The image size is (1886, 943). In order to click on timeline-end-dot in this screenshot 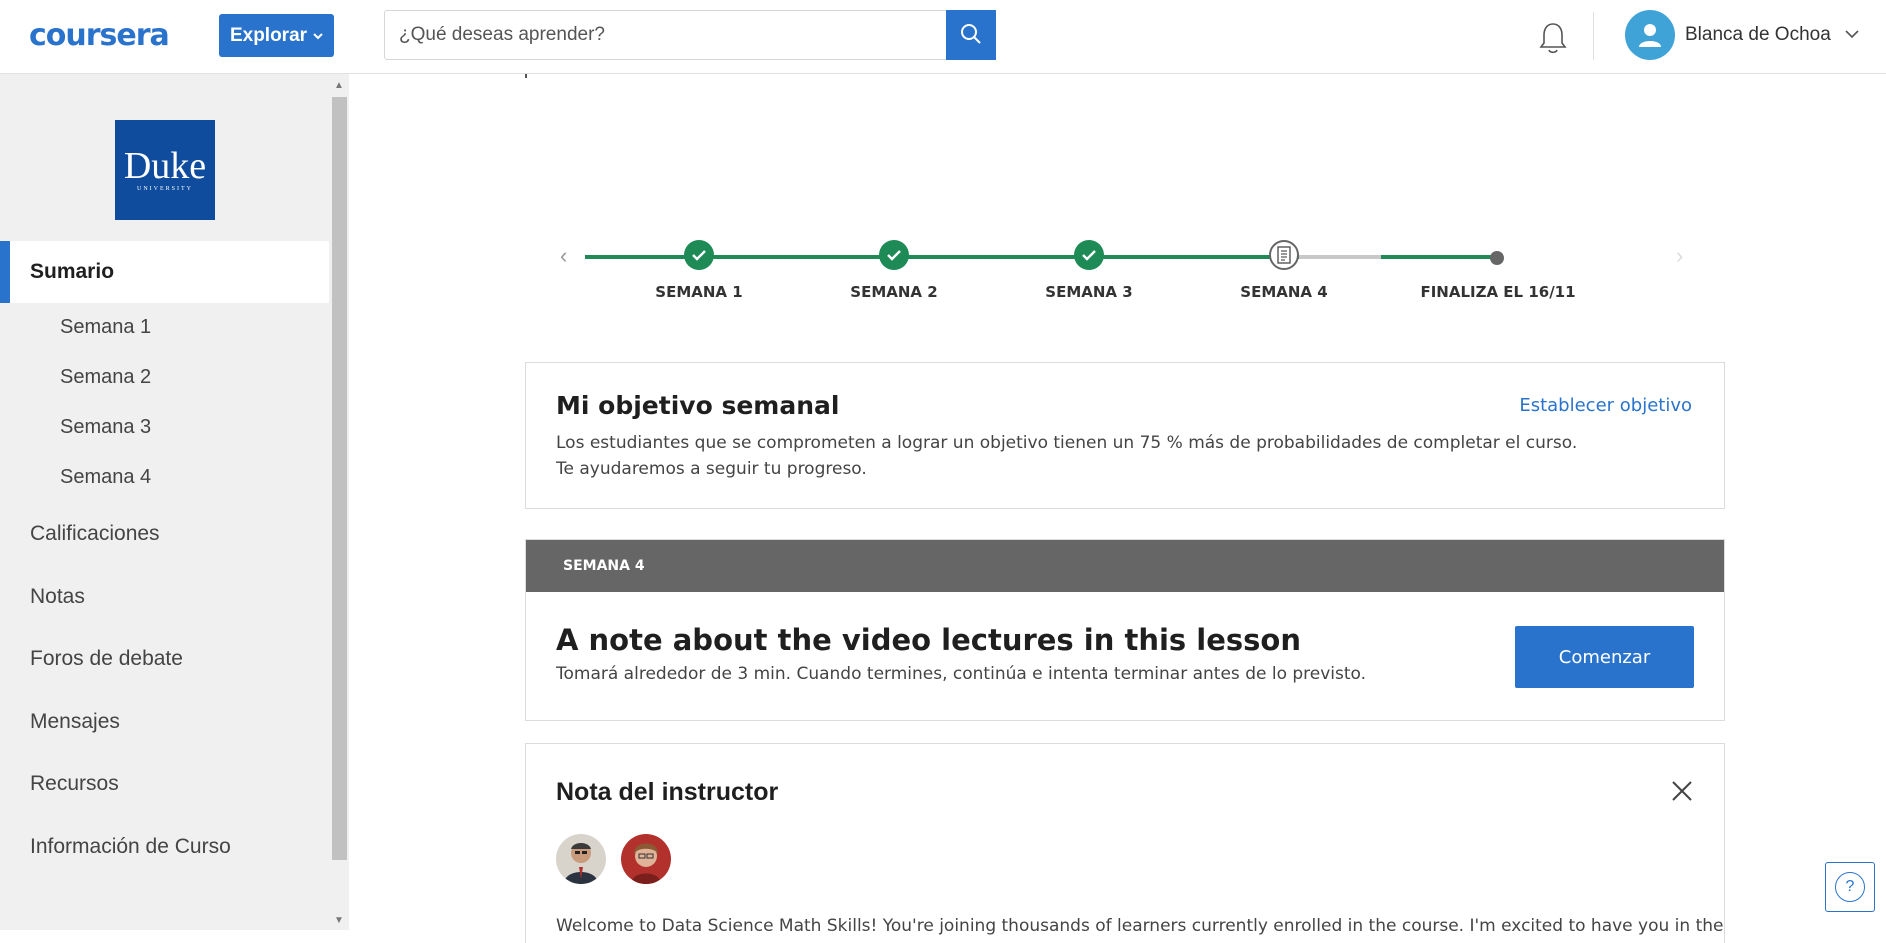, I will do `click(1497, 258)`.